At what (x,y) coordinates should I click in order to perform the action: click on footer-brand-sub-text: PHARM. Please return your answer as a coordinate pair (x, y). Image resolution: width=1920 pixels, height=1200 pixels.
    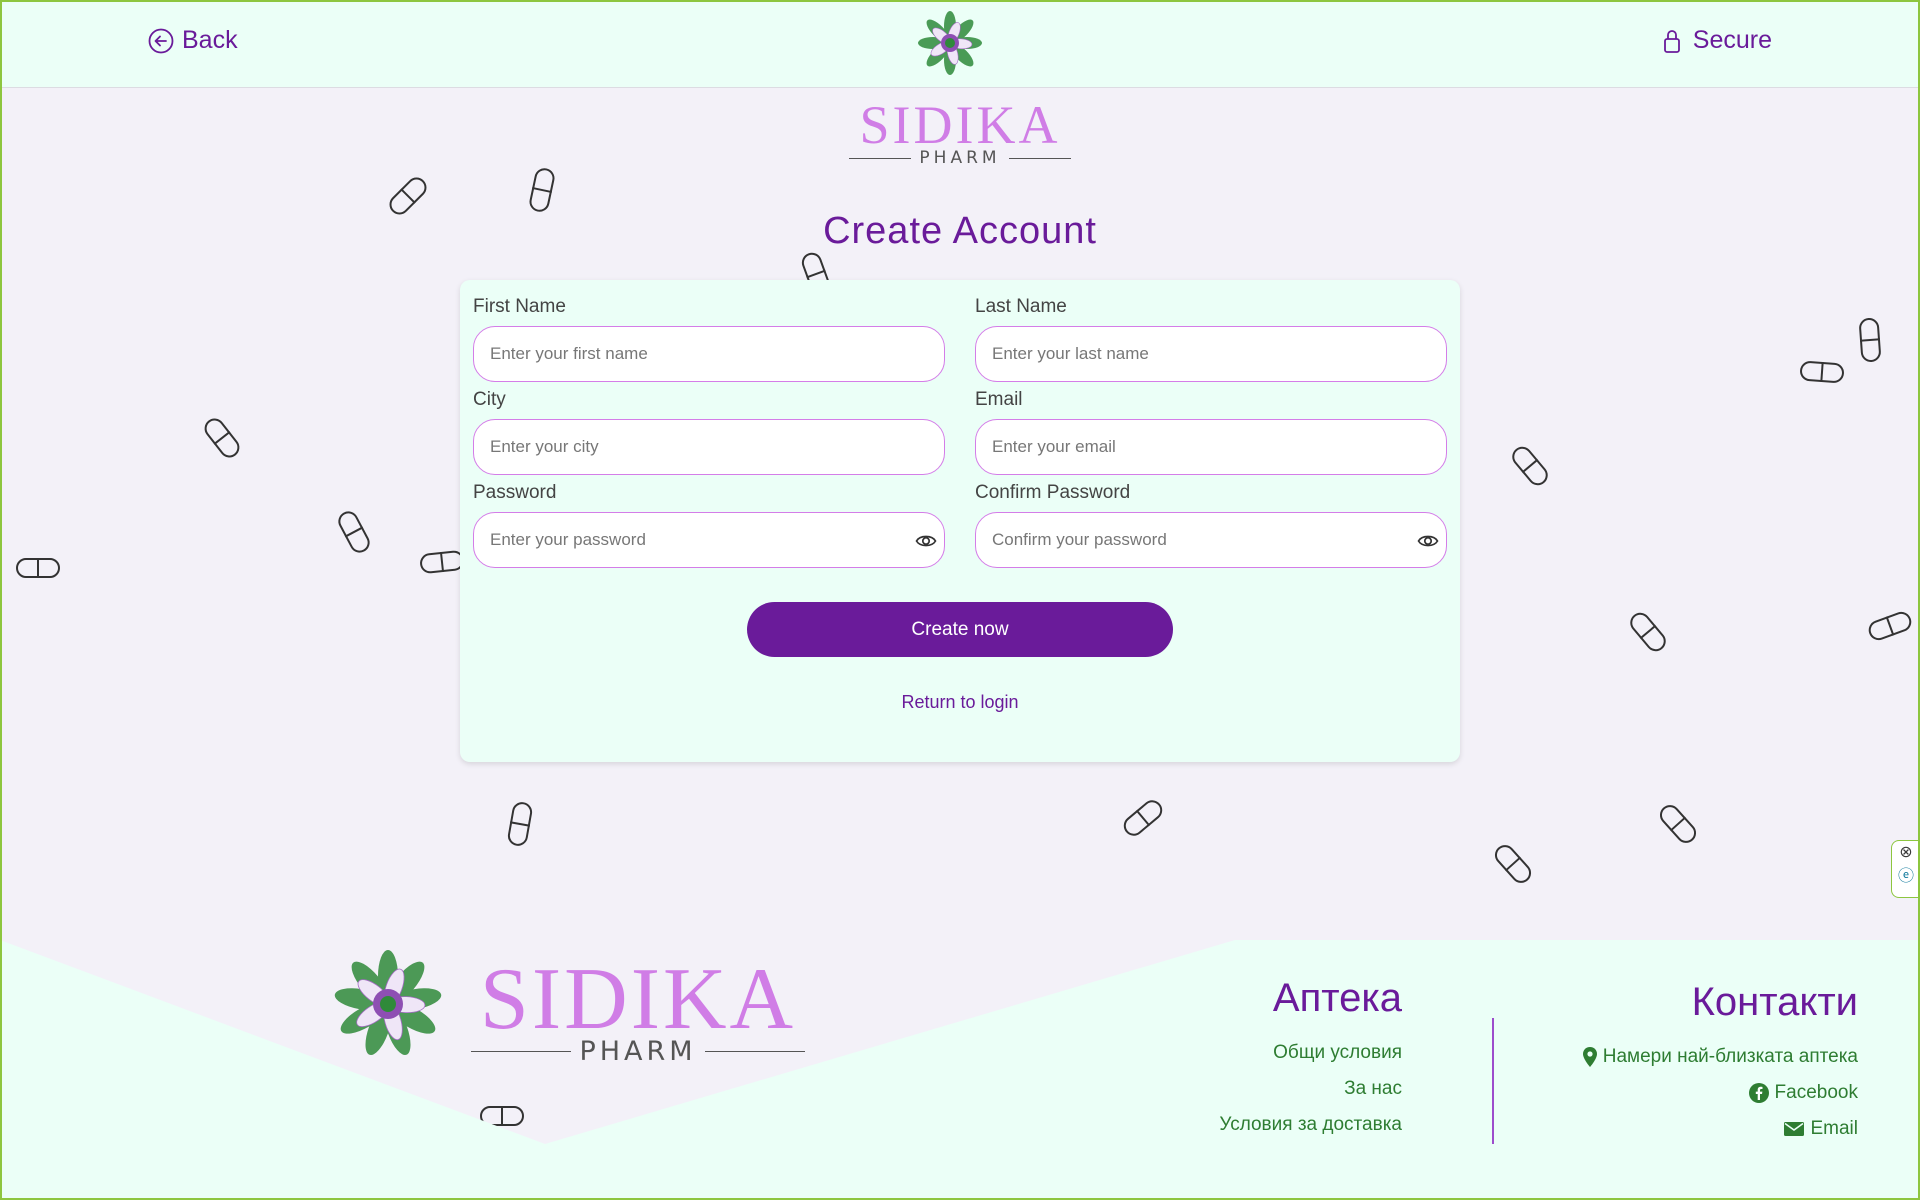
    Looking at the image, I should click on (638, 1051).